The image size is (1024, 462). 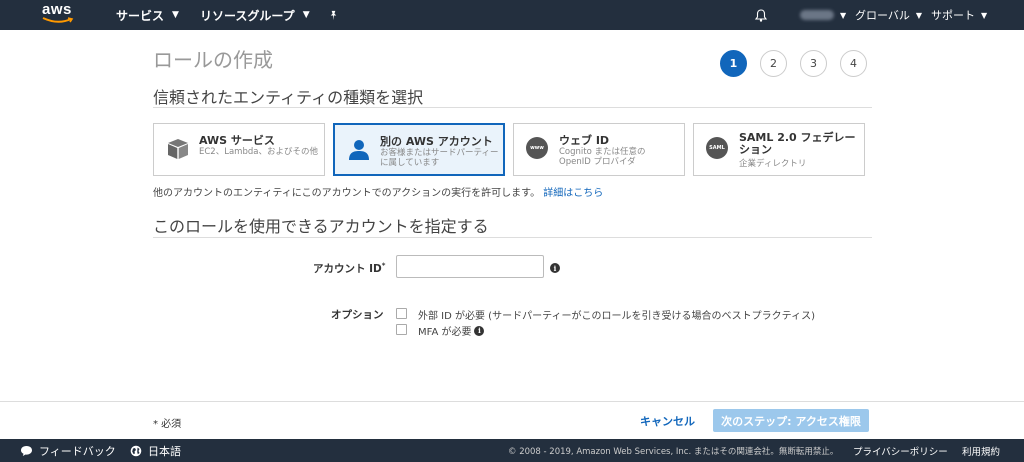 I want to click on step-2: 2, so click(x=773, y=63).